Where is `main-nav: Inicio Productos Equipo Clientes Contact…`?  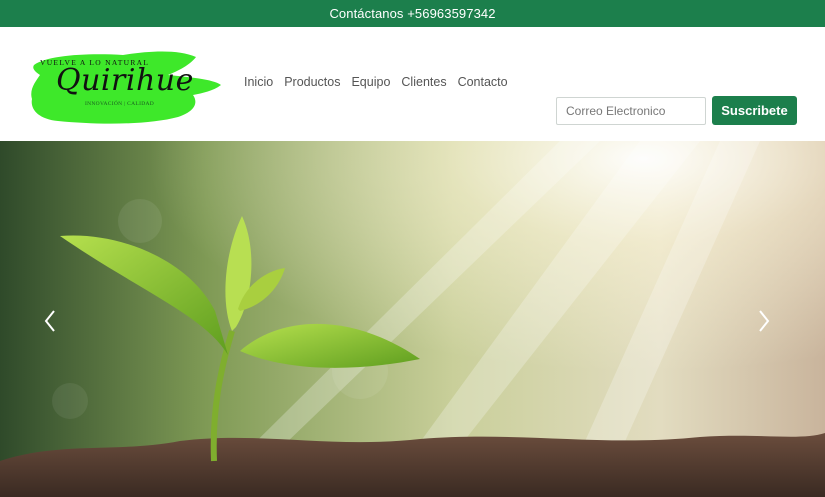
main-nav: Inicio Productos Equipo Clientes Contact… is located at coordinates (376, 82).